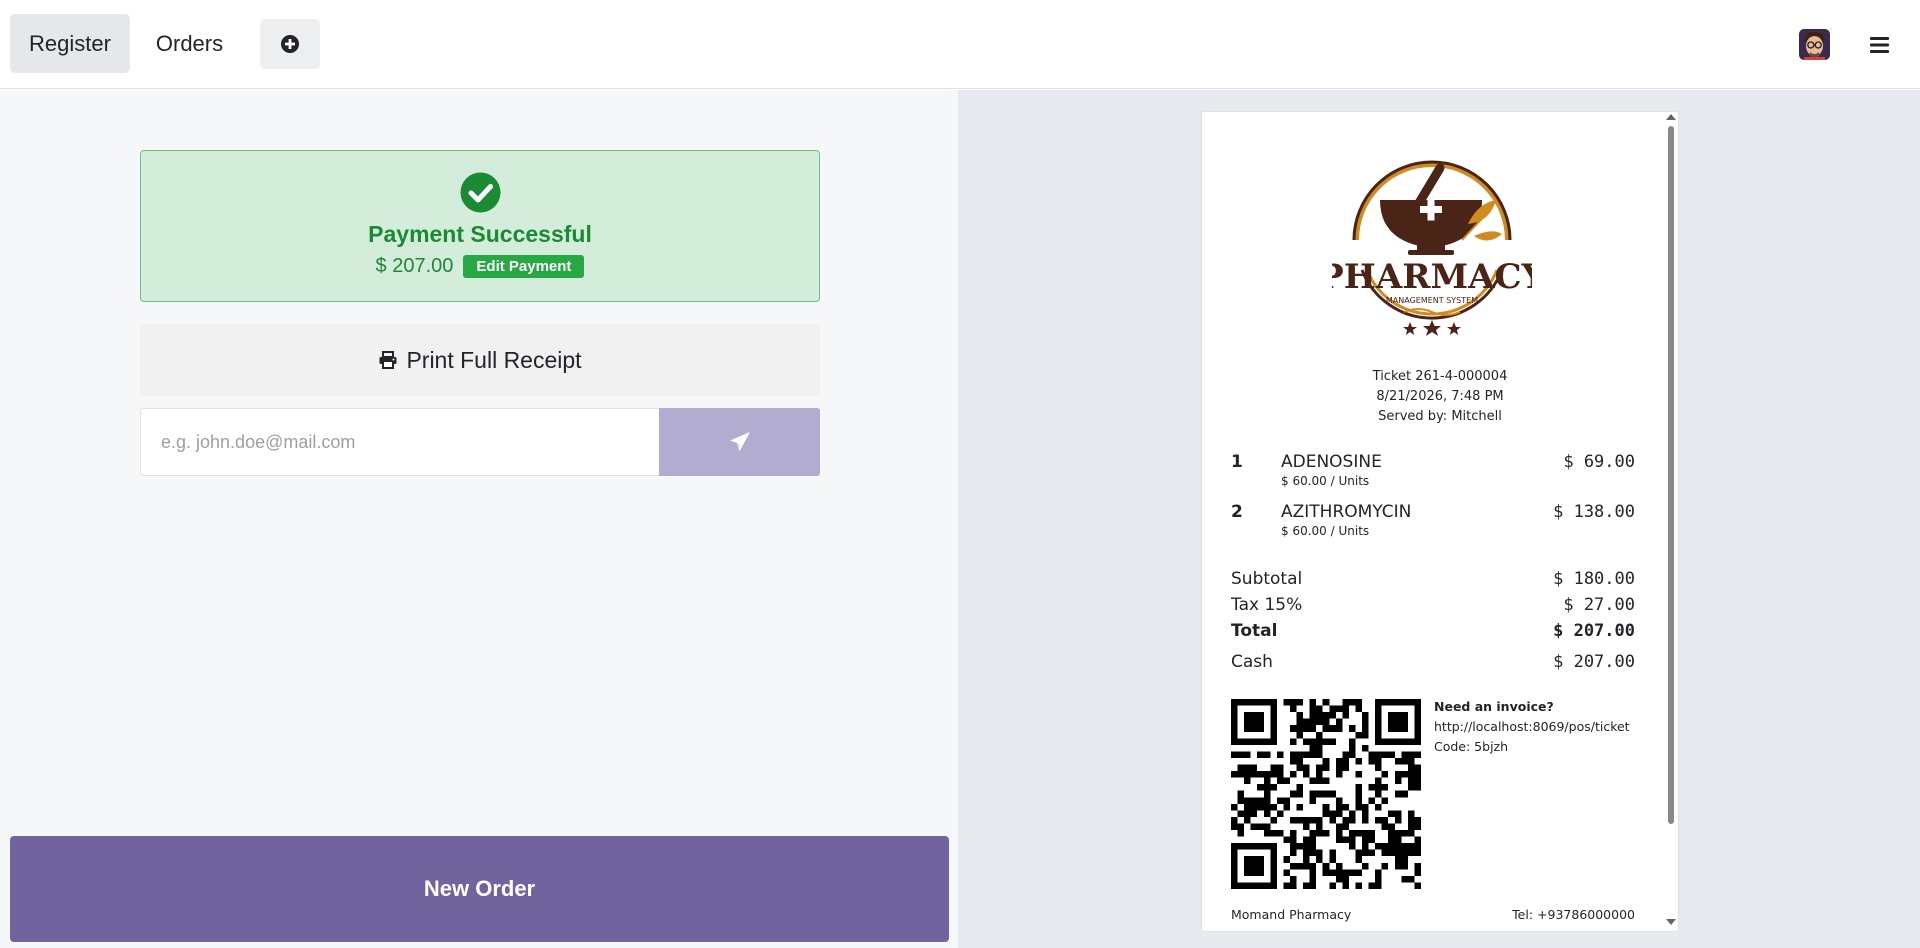 The width and height of the screenshot is (1920, 948). Describe the element at coordinates (1237, 462) in the screenshot. I see `line-qty: 1` at that location.